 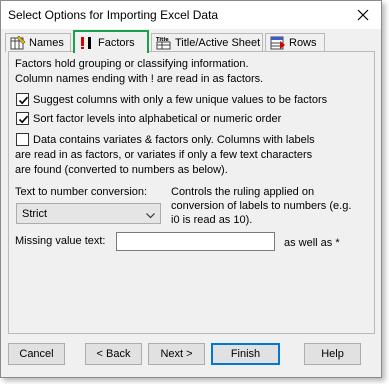 What do you see at coordinates (218, 43) in the screenshot?
I see `tab-title-label: Title/Active Sheet` at bounding box center [218, 43].